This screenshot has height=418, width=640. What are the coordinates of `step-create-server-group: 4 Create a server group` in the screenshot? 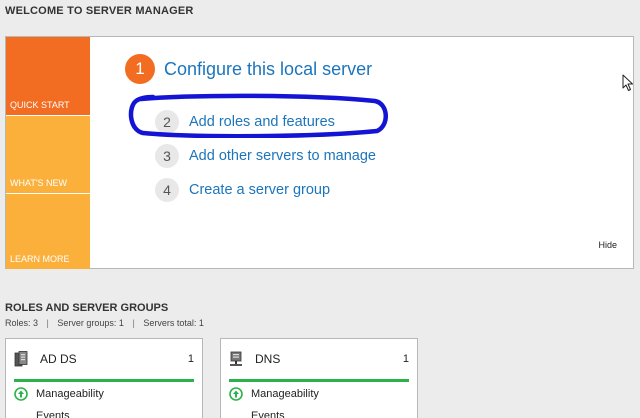 It's located at (242, 190).